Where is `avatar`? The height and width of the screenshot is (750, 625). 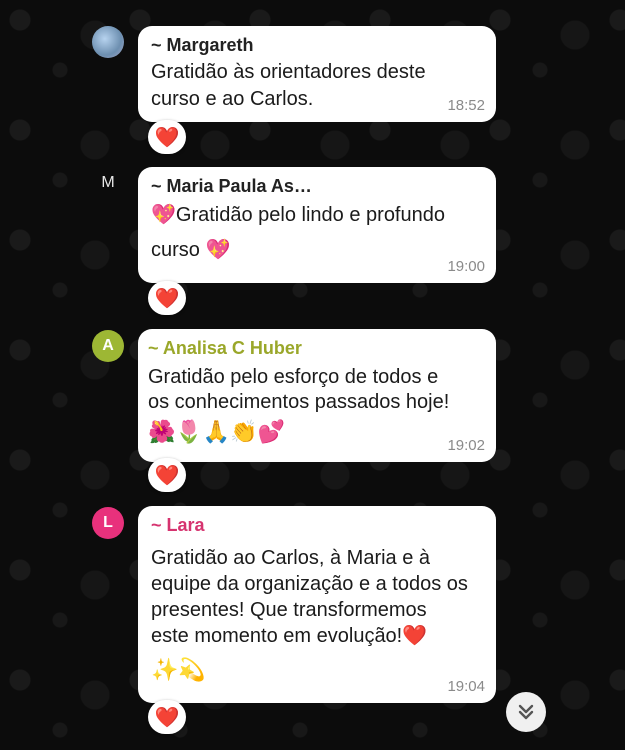
avatar is located at coordinates (108, 42).